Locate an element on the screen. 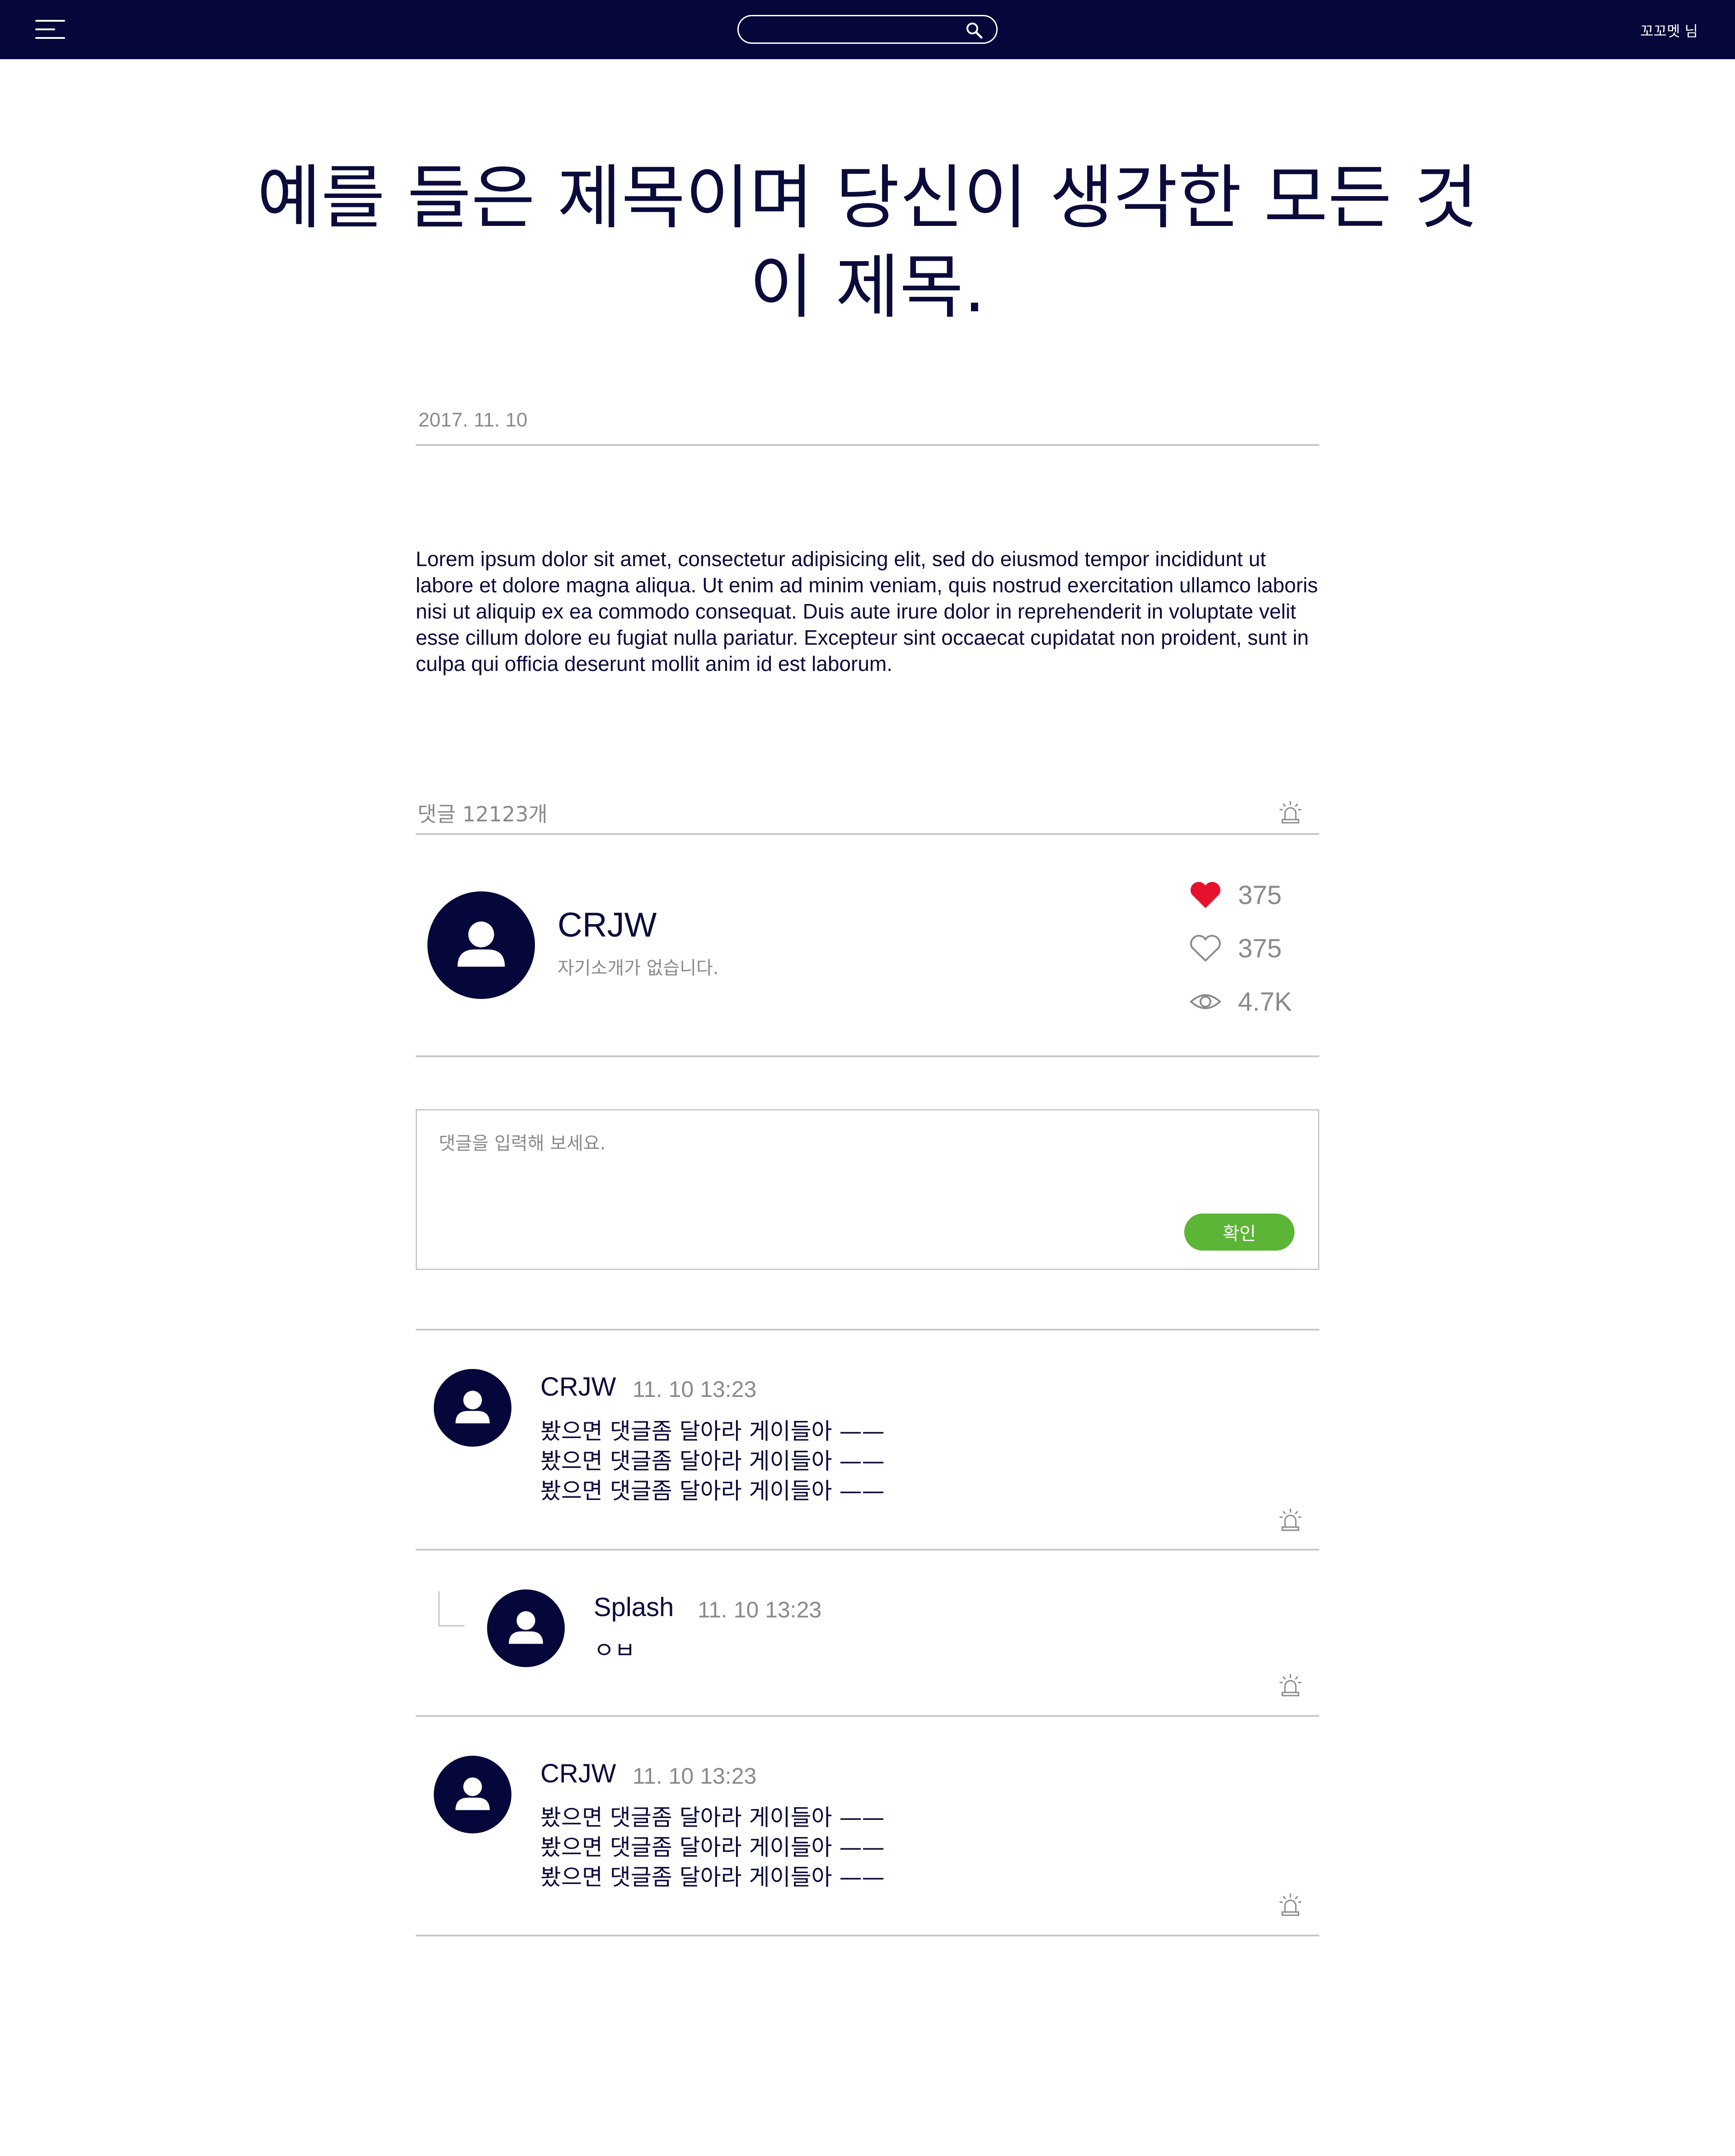 Image resolution: width=1735 pixels, height=2156 pixels. comment-text: ㅇㅂ is located at coordinates (615, 1650).